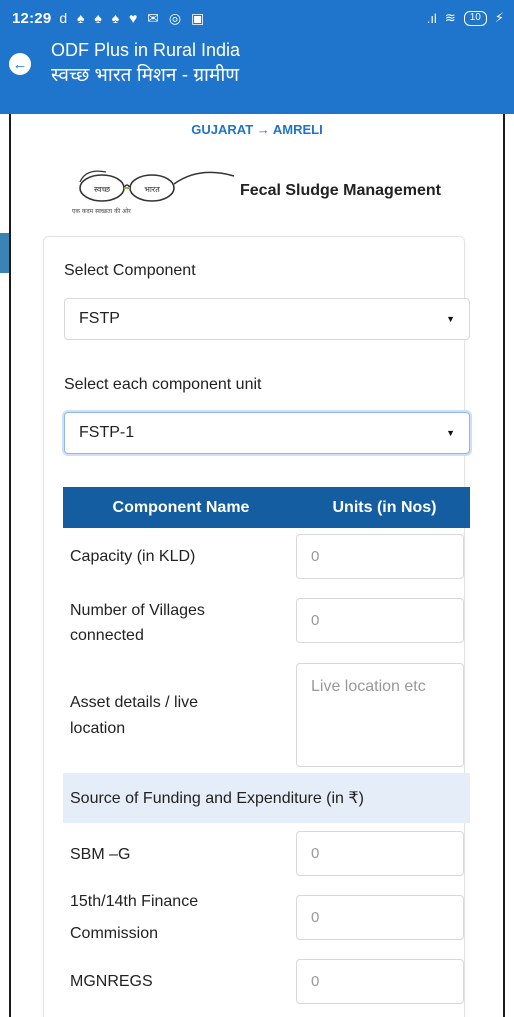  Describe the element at coordinates (266, 507) in the screenshot. I see `table-header: Component Name Units (in Nos)` at that location.